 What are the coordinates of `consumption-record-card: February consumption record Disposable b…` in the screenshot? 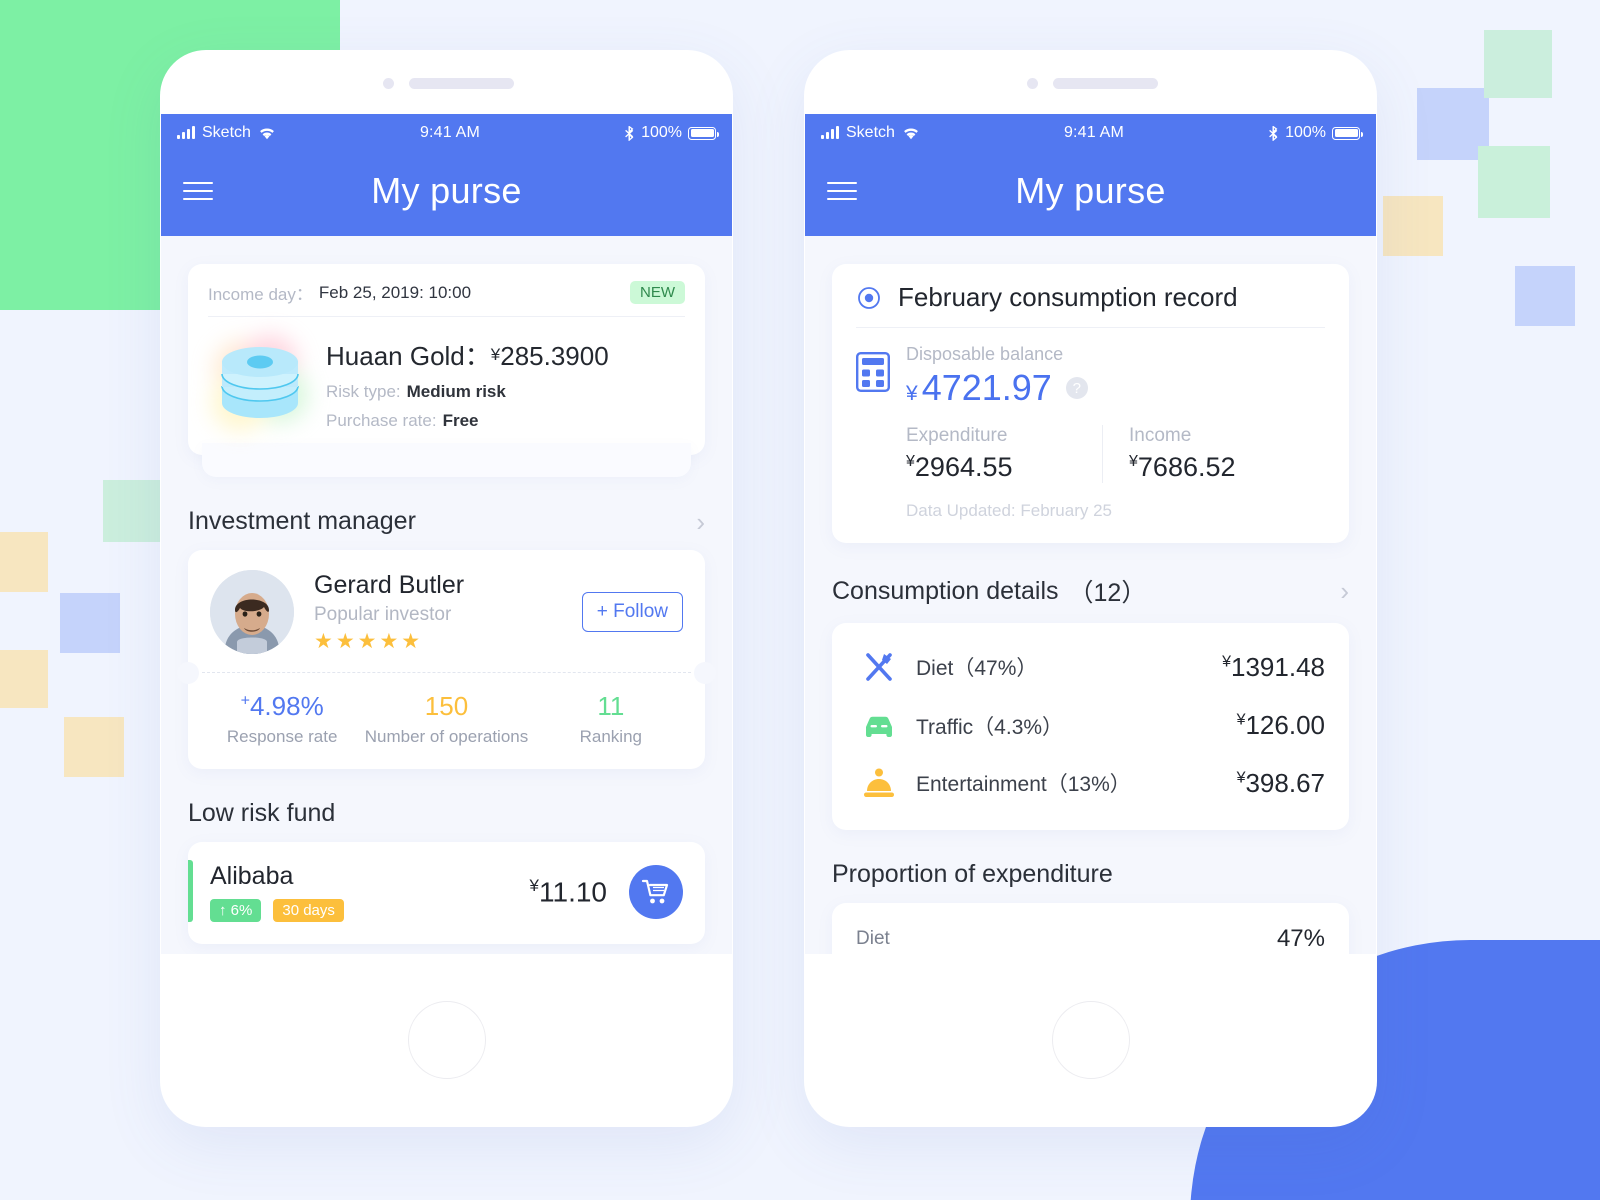 It's located at (1090, 403).